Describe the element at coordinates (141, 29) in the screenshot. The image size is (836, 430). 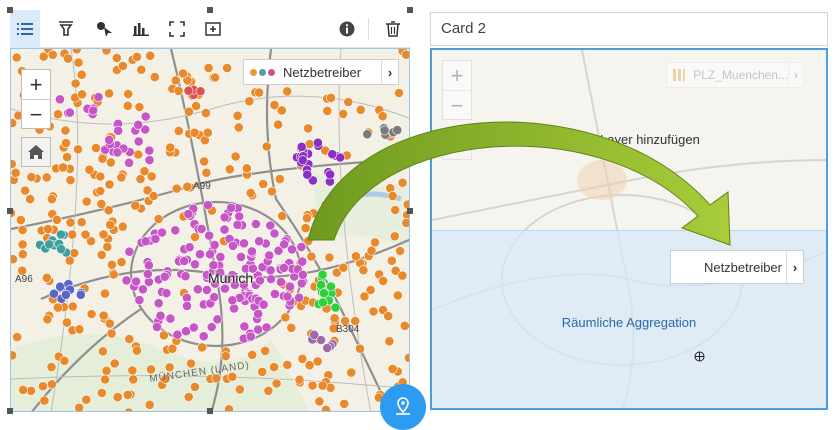
I see `bar-chart-icon` at that location.